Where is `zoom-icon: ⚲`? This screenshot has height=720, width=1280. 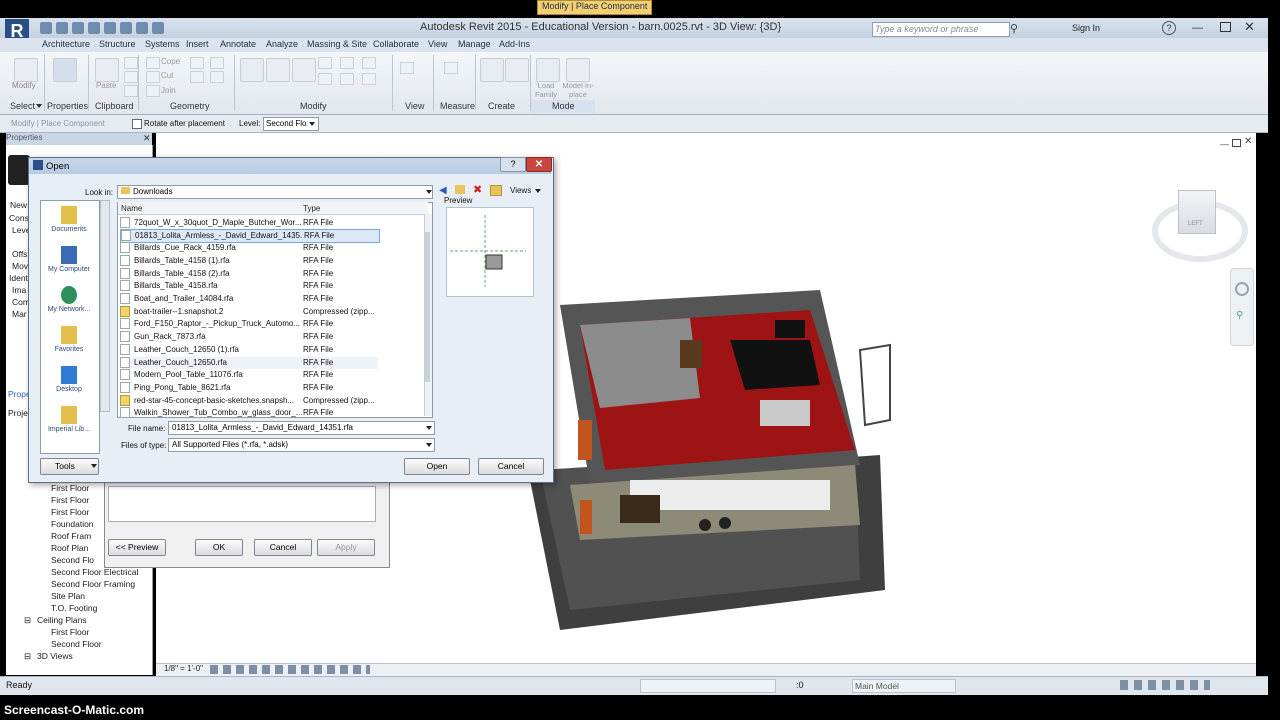
zoom-icon: ⚲ is located at coordinates (1239, 315).